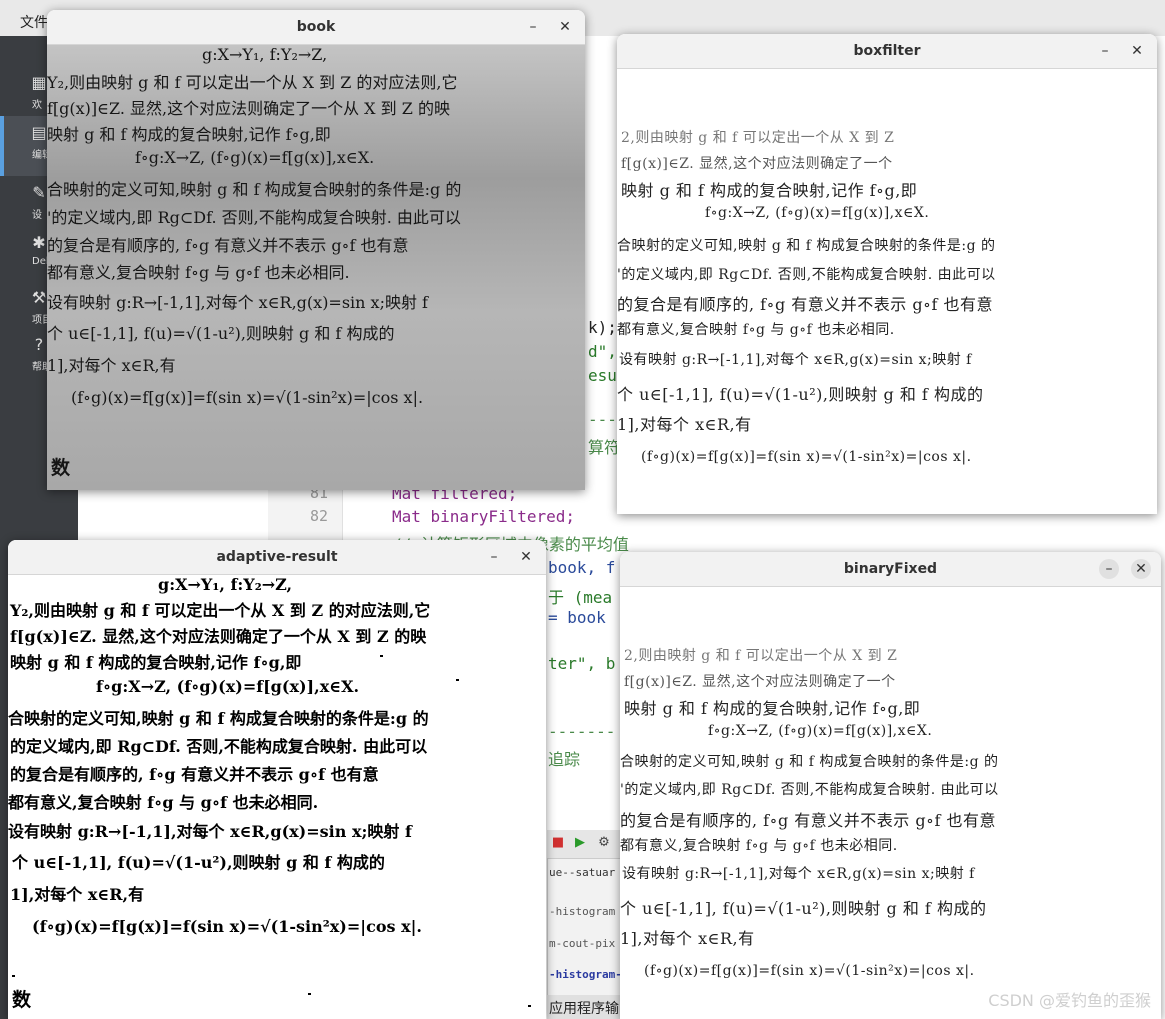 The height and width of the screenshot is (1019, 1165). I want to click on titlebar: adaptive-result – ✕, so click(277, 557).